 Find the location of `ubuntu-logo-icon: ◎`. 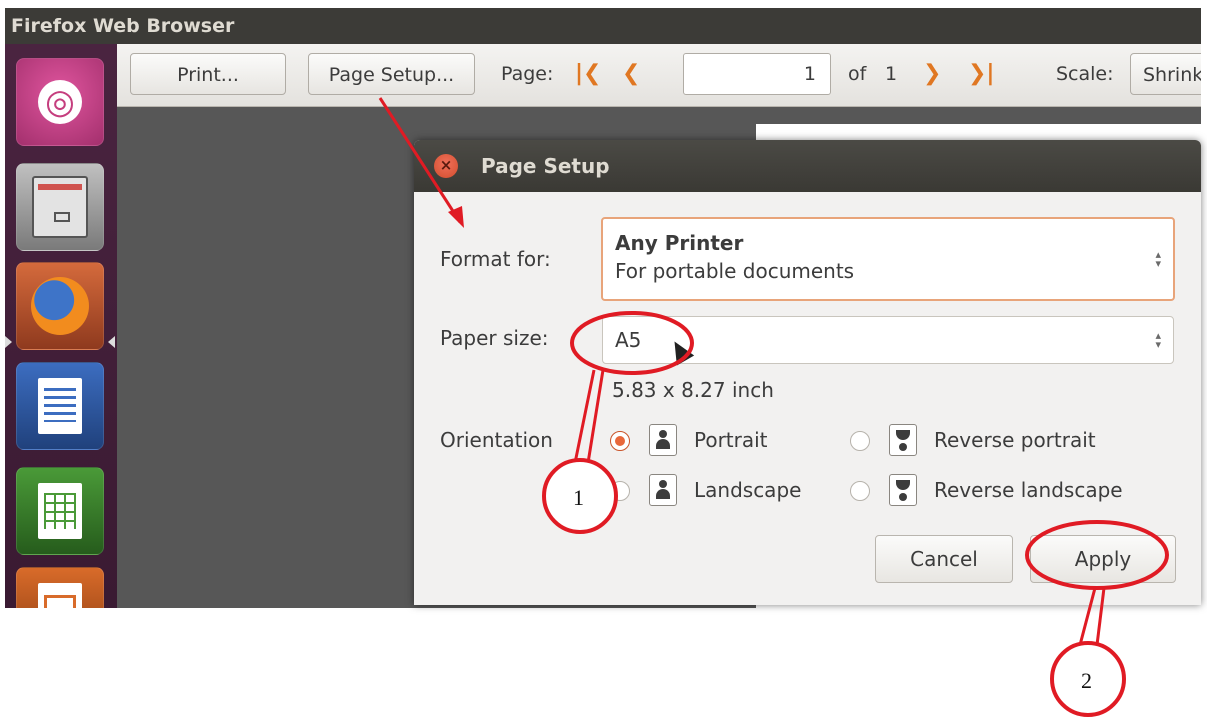

ubuntu-logo-icon: ◎ is located at coordinates (60, 102).